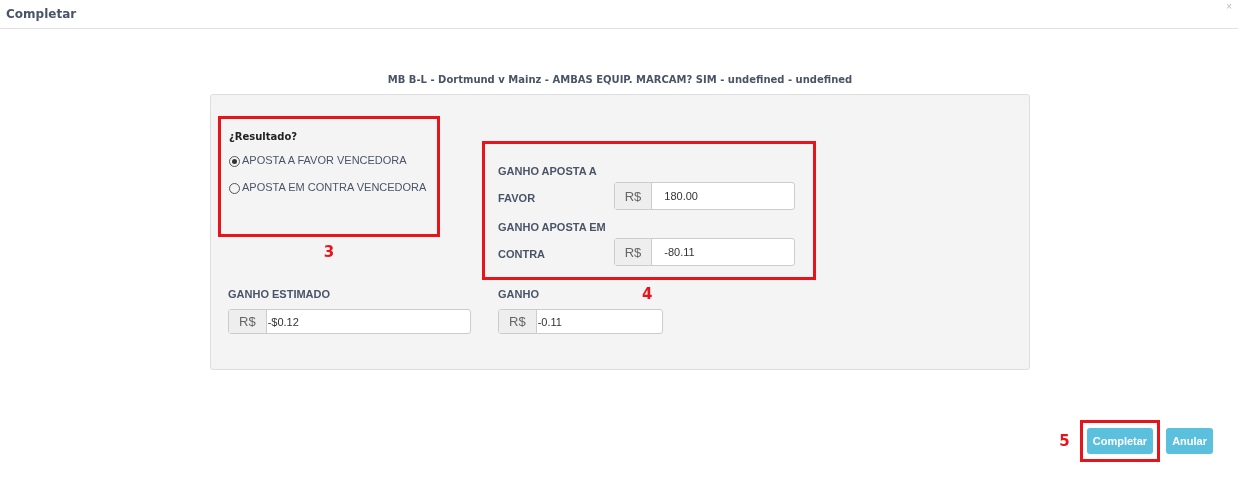 The image size is (1238, 484). I want to click on input-field: R$ -80.11, so click(704, 252).